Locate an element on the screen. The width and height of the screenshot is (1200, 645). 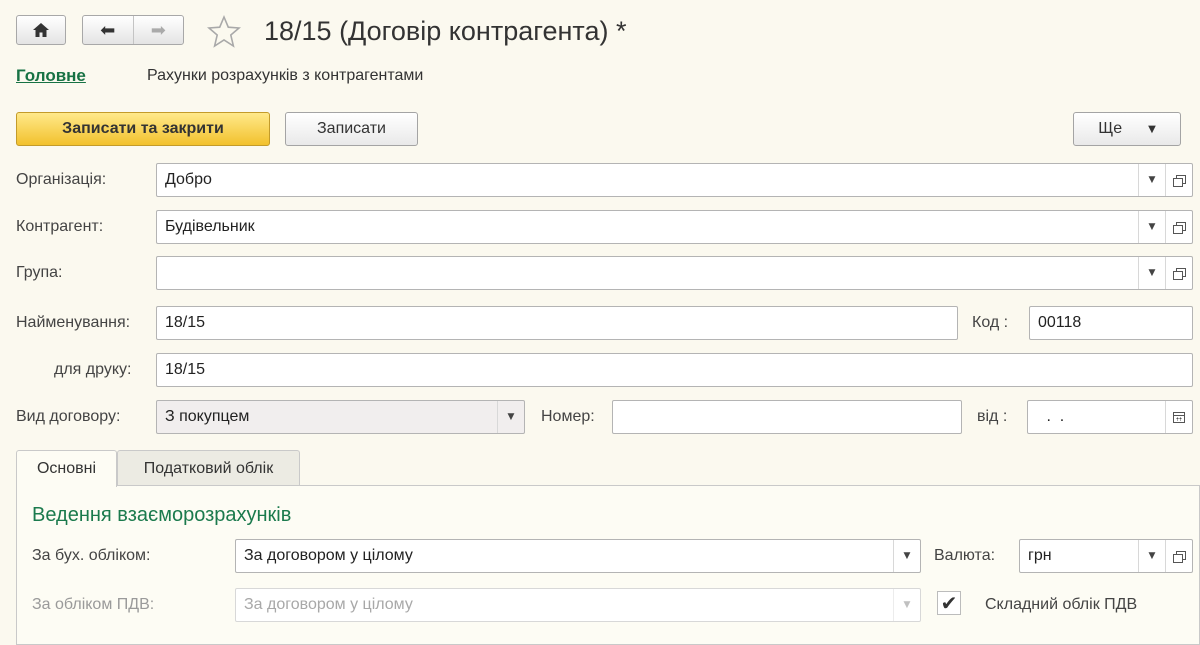
accounting-select: За договором у цілому ▼ is located at coordinates (578, 556).